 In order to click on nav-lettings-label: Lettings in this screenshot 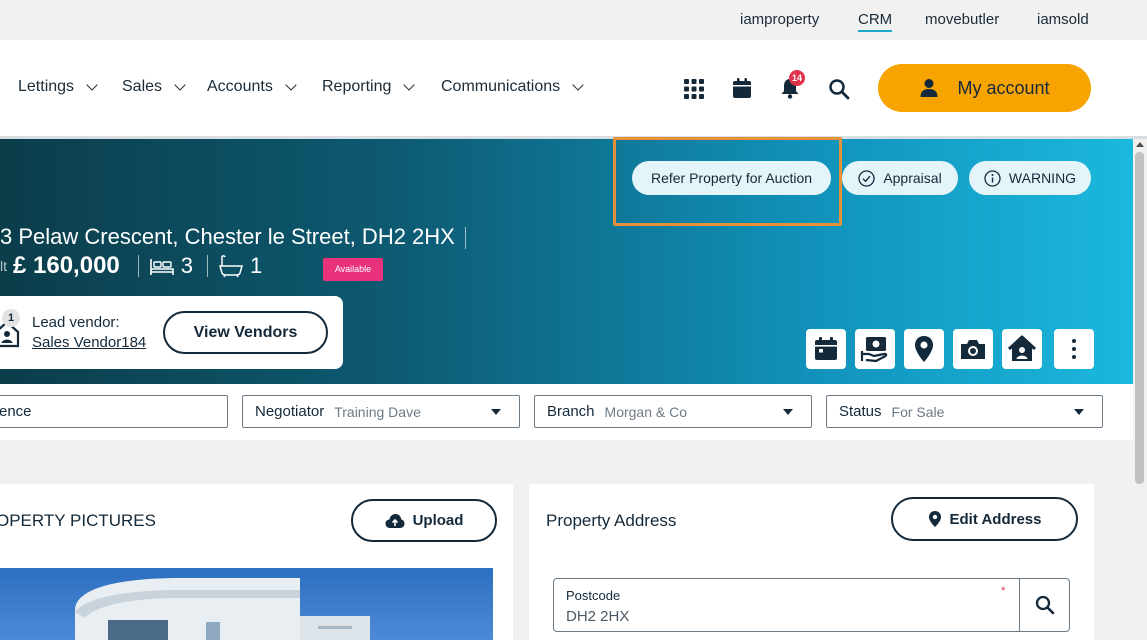, I will do `click(46, 86)`.